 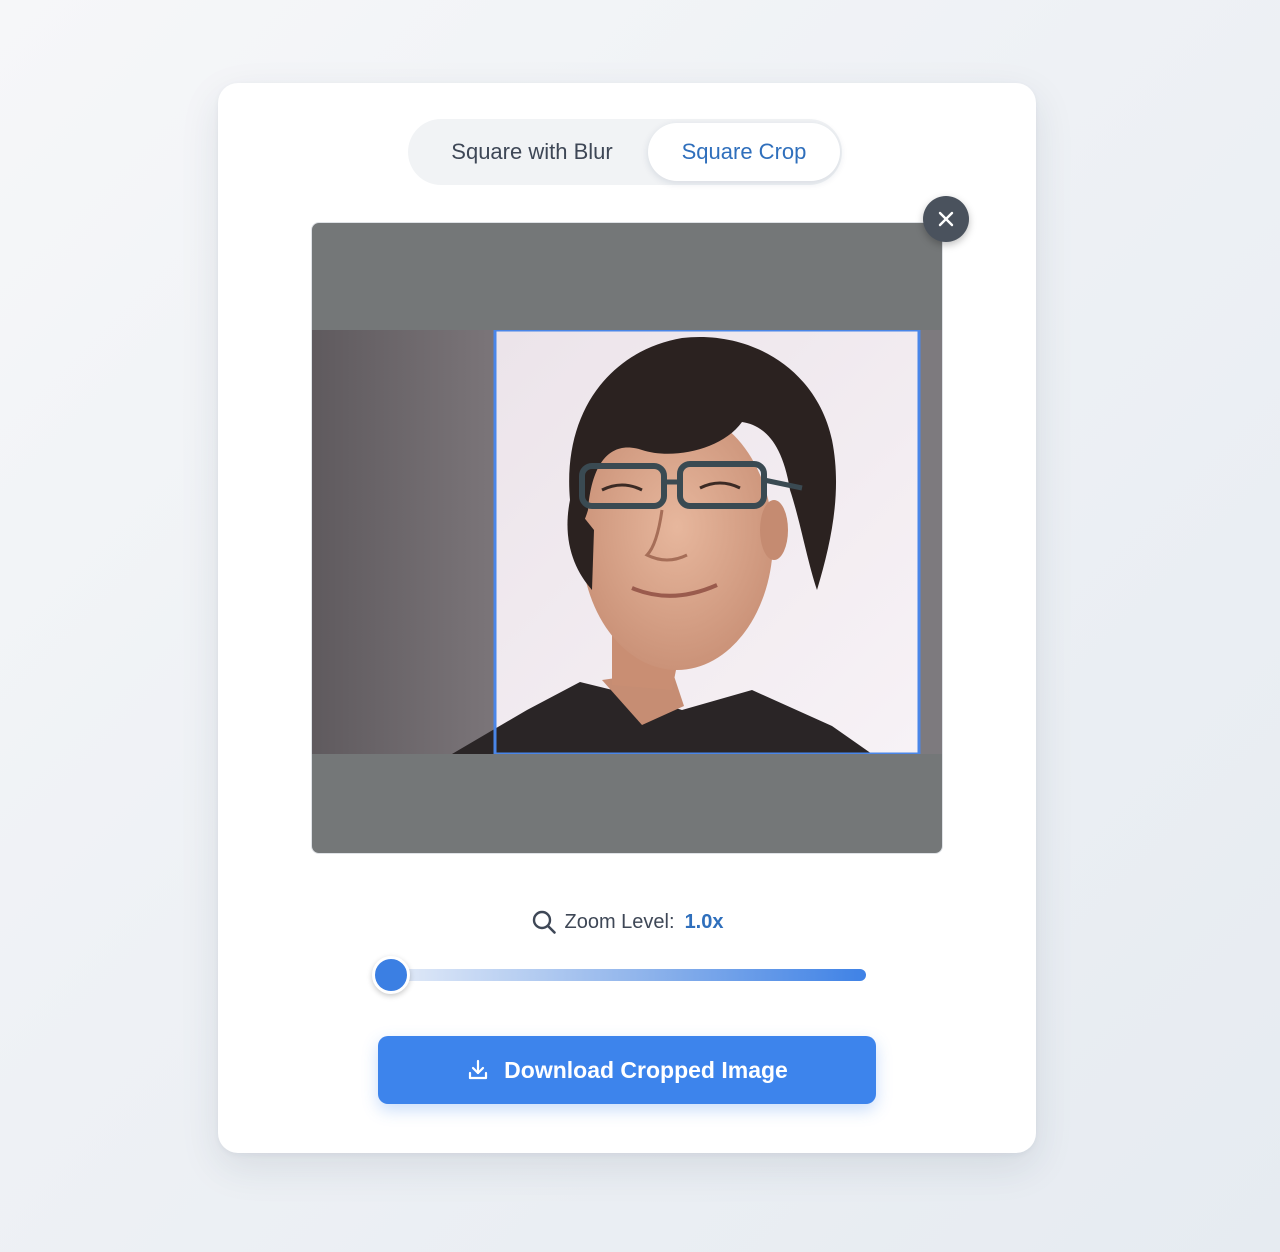 I want to click on close-icon, so click(x=946, y=219).